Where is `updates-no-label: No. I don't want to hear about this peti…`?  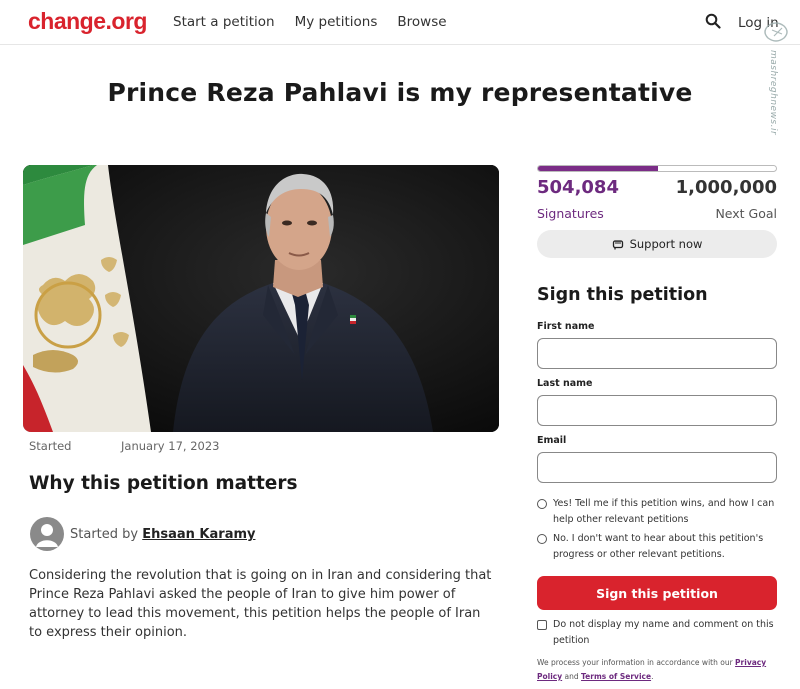 updates-no-label: No. I don't want to hear about this peti… is located at coordinates (658, 546).